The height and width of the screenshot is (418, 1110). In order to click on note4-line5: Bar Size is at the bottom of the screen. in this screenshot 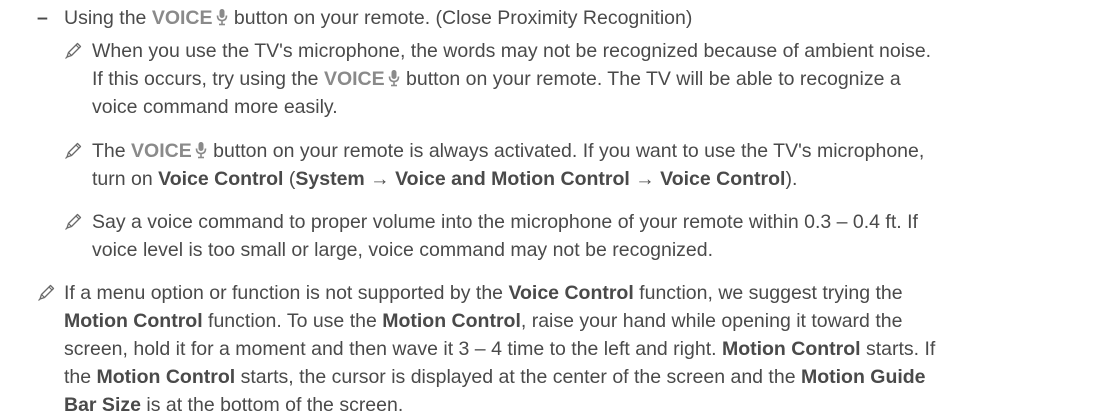, I will do `click(234, 405)`.